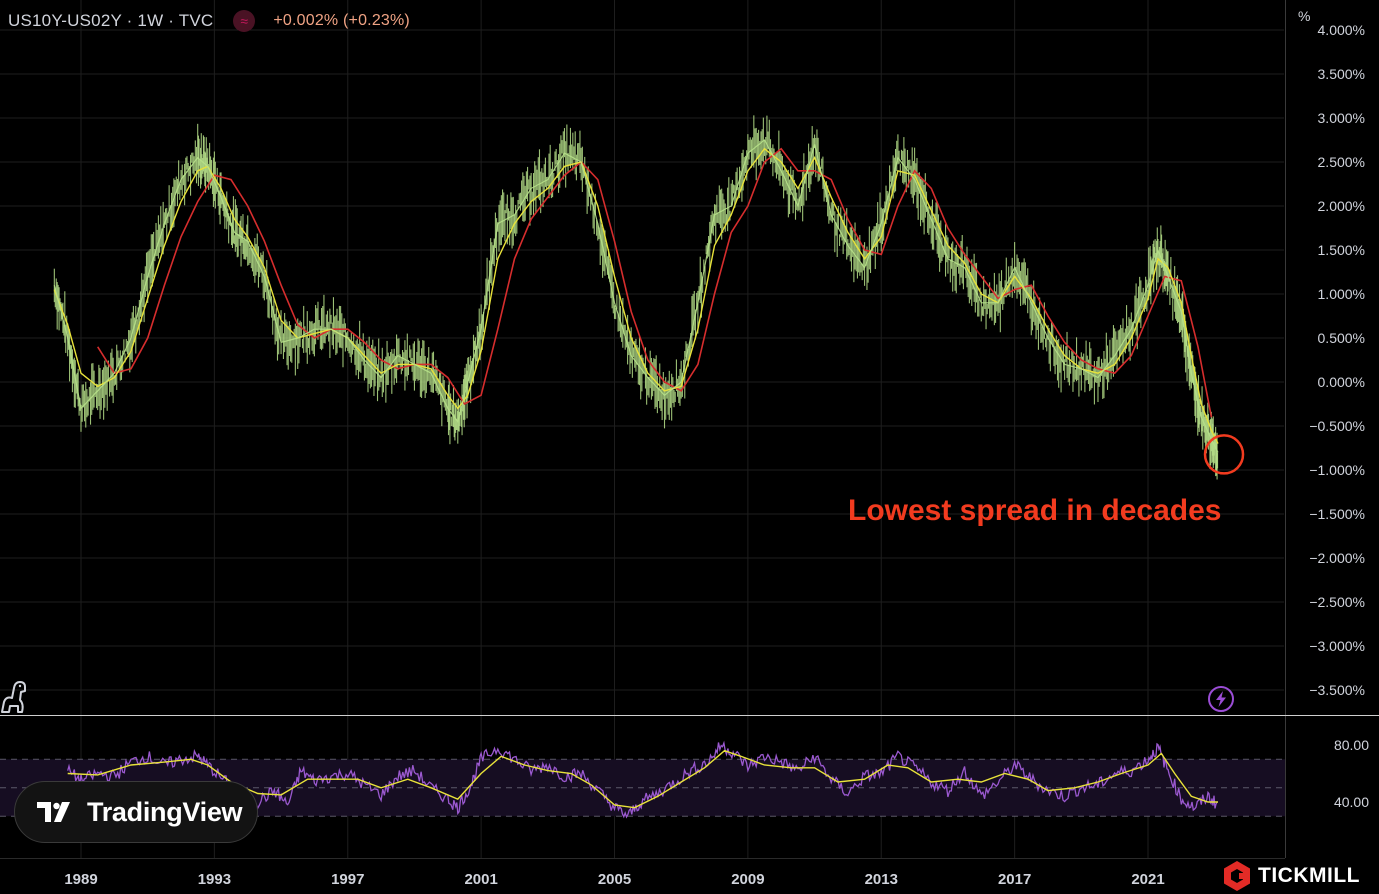 The height and width of the screenshot is (894, 1379). Describe the element at coordinates (1337, 426) in the screenshot. I see `price-axis-label: −0.500%` at that location.